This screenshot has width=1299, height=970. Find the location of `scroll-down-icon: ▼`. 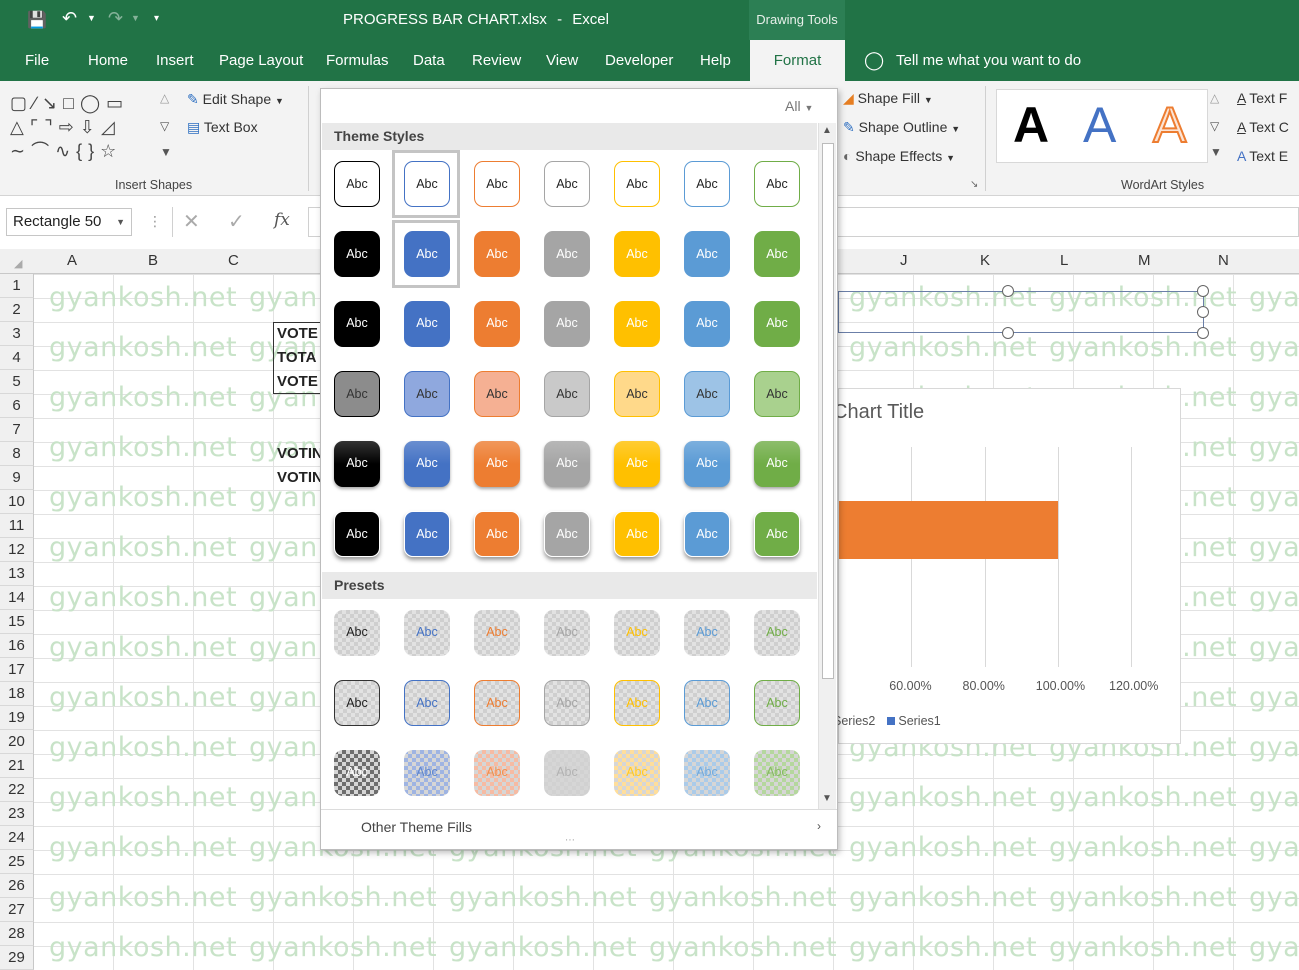

scroll-down-icon: ▼ is located at coordinates (827, 798).